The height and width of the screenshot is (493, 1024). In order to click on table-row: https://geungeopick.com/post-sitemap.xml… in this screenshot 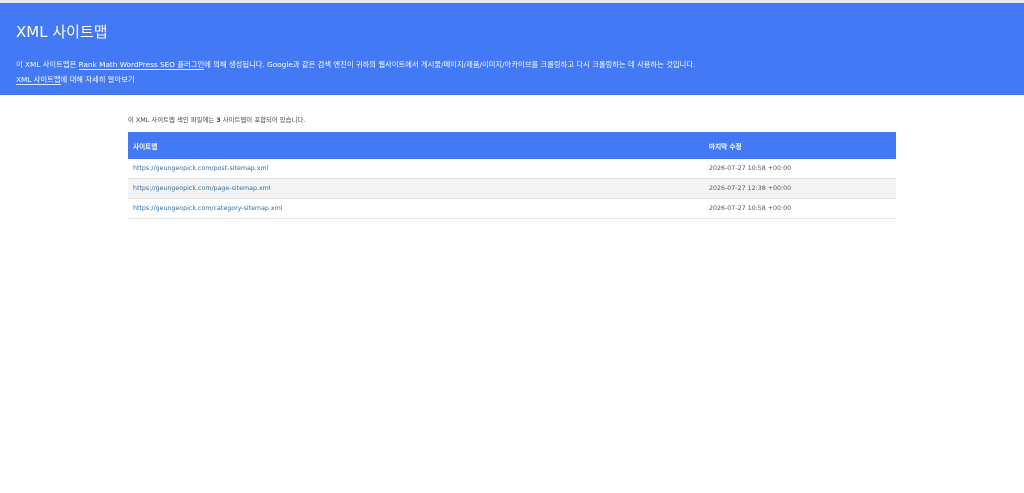, I will do `click(512, 169)`.